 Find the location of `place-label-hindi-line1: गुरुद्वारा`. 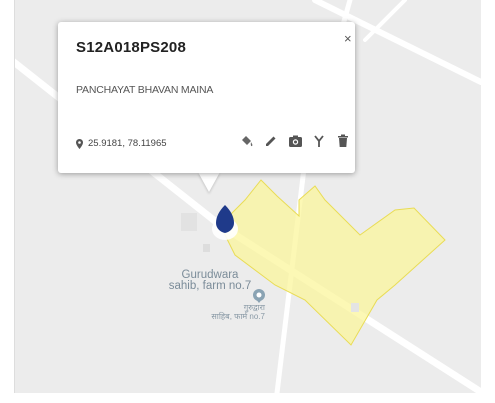

place-label-hindi-line1: गुरुद्वारा is located at coordinates (254, 307).